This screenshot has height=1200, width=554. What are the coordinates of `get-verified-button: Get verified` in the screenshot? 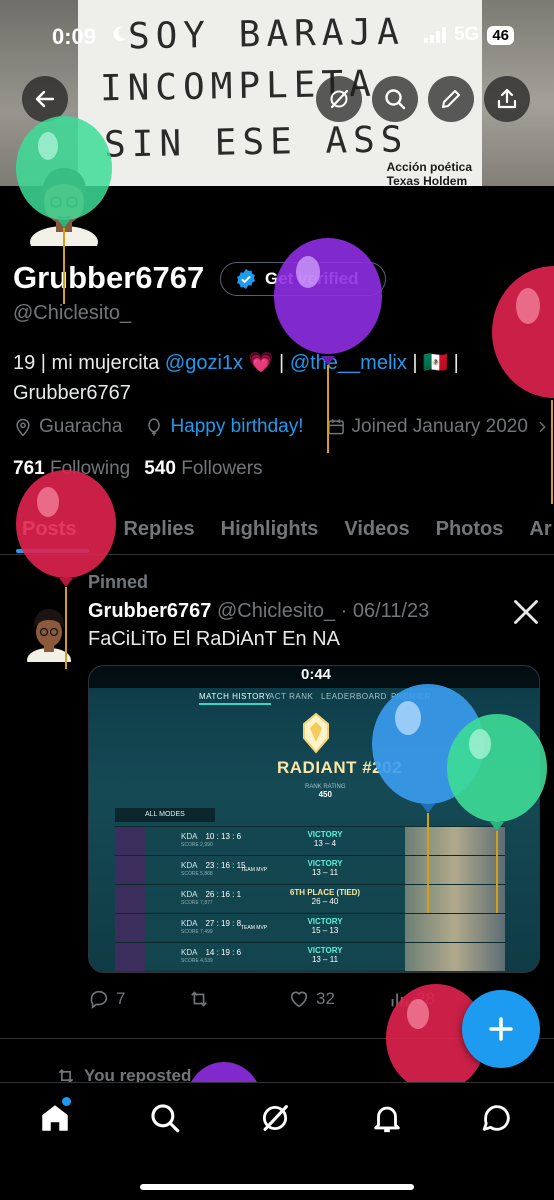 It's located at (303, 279).